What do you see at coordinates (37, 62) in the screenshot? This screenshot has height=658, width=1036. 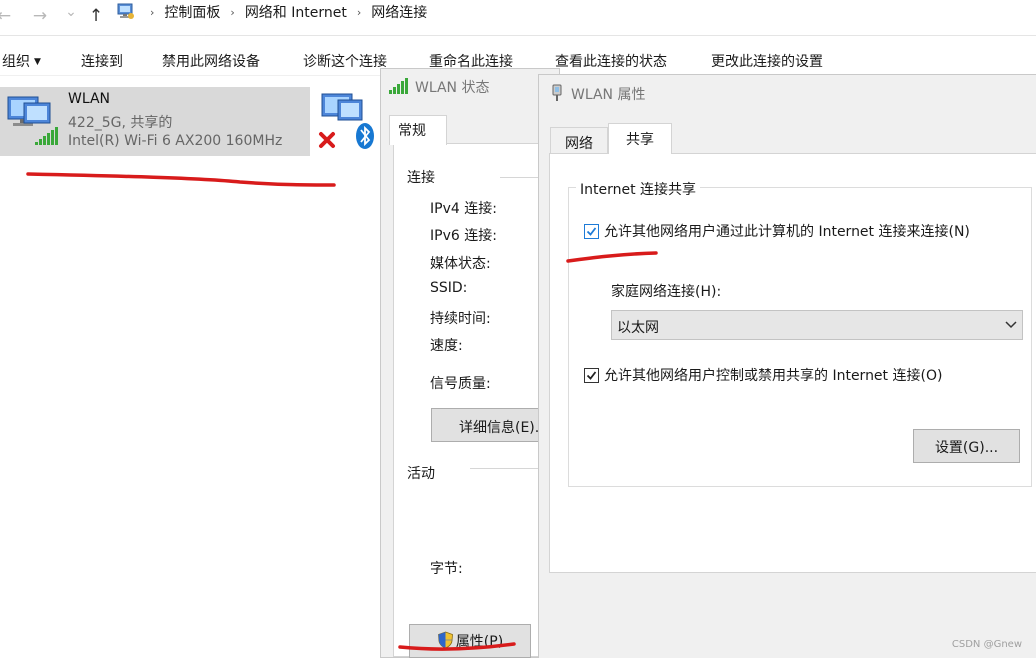 I see `caret-down-icon: ▼` at bounding box center [37, 62].